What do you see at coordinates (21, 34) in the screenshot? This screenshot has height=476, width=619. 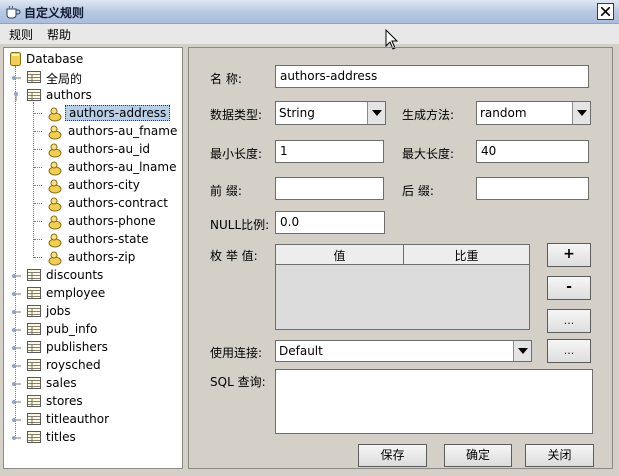 I see `menu-rules: 规则` at bounding box center [21, 34].